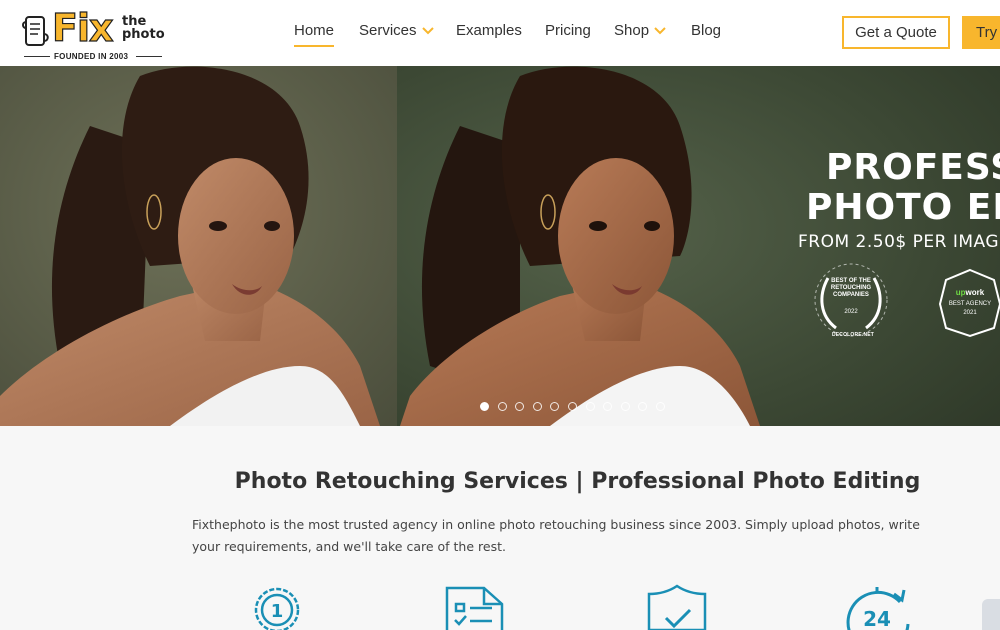 The image size is (1000, 630). What do you see at coordinates (877, 618) in the screenshot?
I see `feature-4-label: 24` at bounding box center [877, 618].